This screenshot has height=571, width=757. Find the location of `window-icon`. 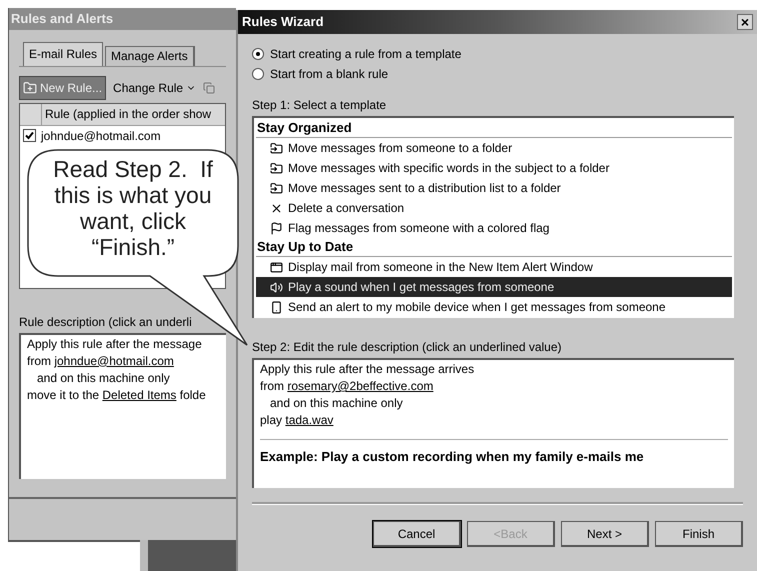

window-icon is located at coordinates (276, 267).